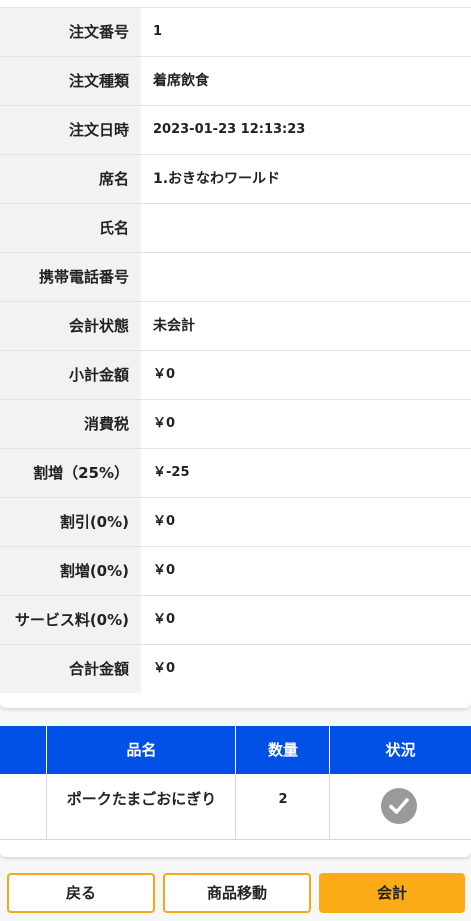 The image size is (471, 921). Describe the element at coordinates (164, 423) in the screenshot. I see `consumption-tax-value: ￥0` at that location.